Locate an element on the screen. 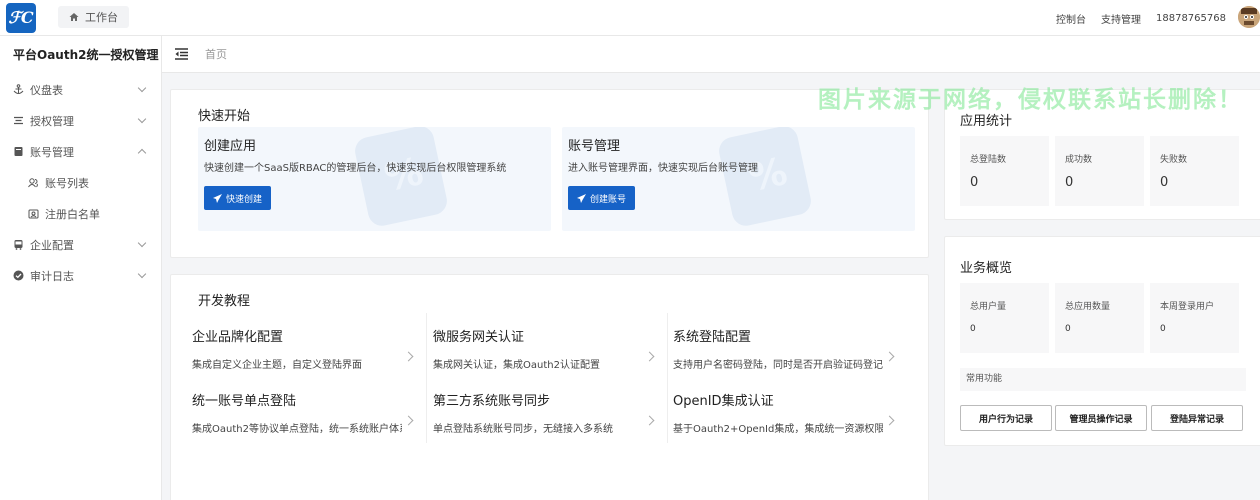  stat-weekly-users: 本周登录用户 0 is located at coordinates (1194, 318).